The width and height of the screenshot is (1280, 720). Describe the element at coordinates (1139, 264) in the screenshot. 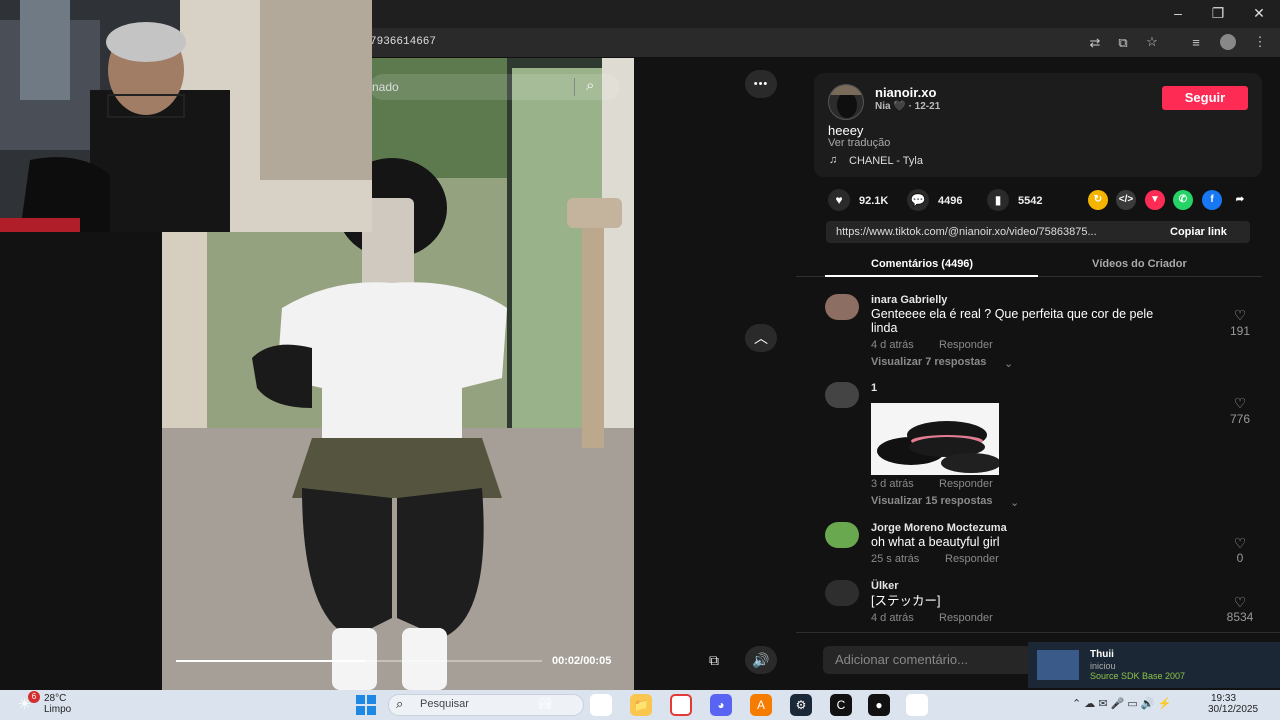

I see `tab-creator-videos: Vídeos do Criador` at that location.